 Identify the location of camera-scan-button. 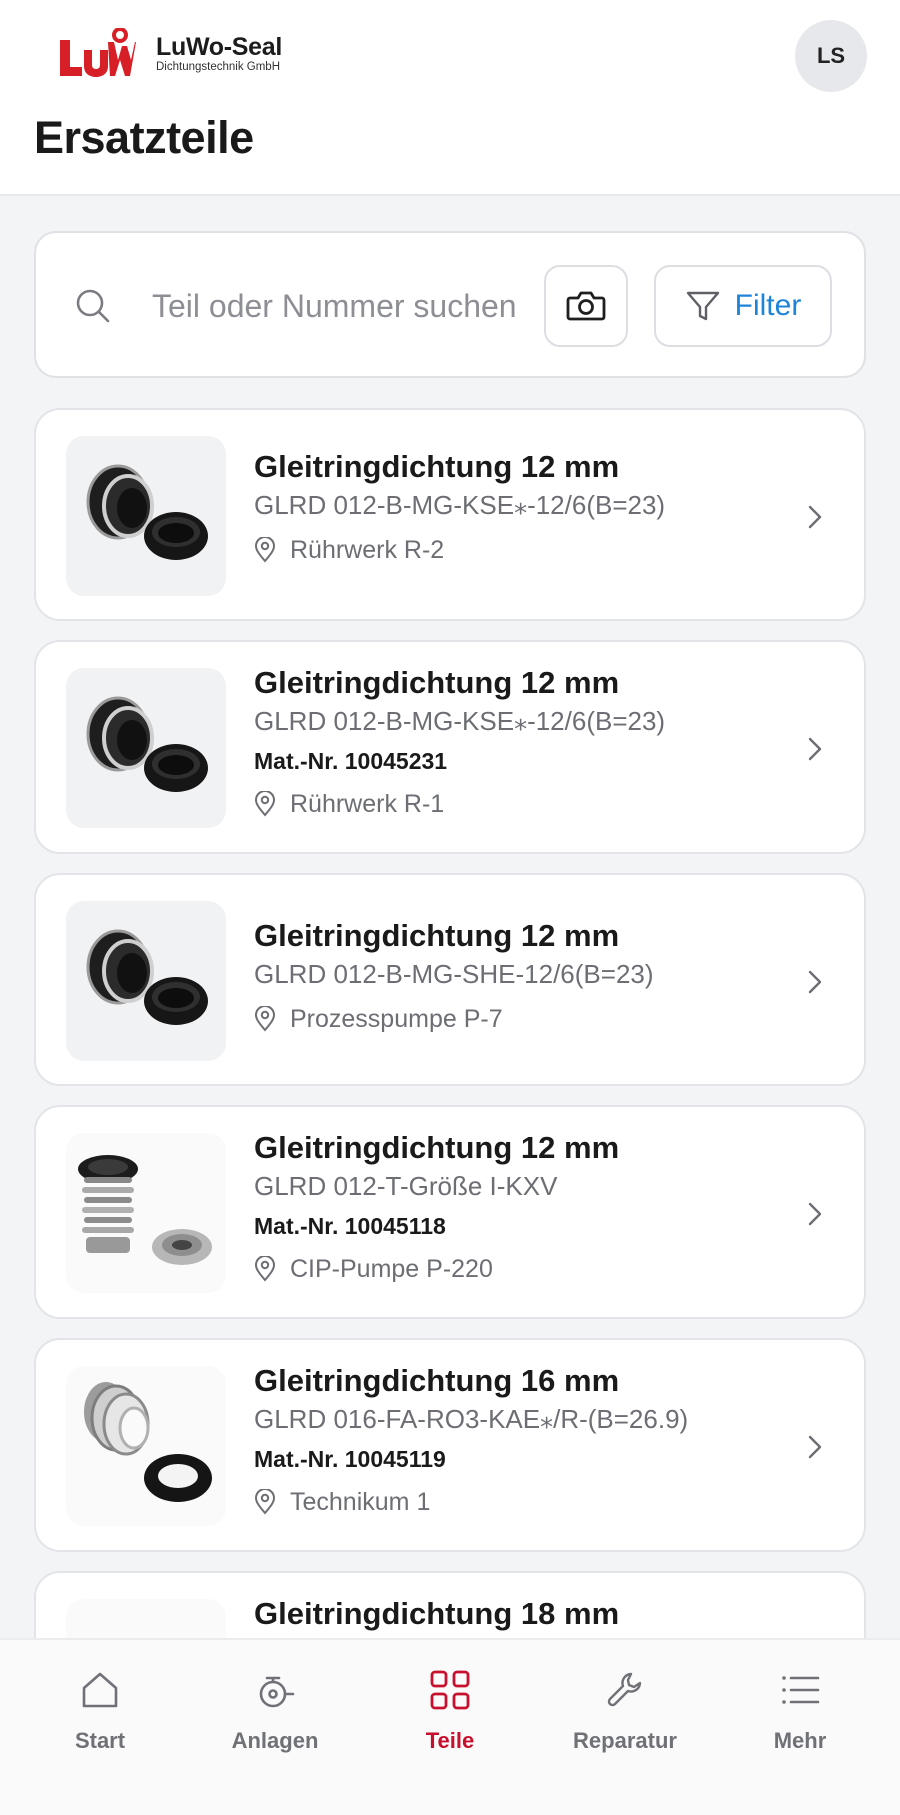
(586, 306).